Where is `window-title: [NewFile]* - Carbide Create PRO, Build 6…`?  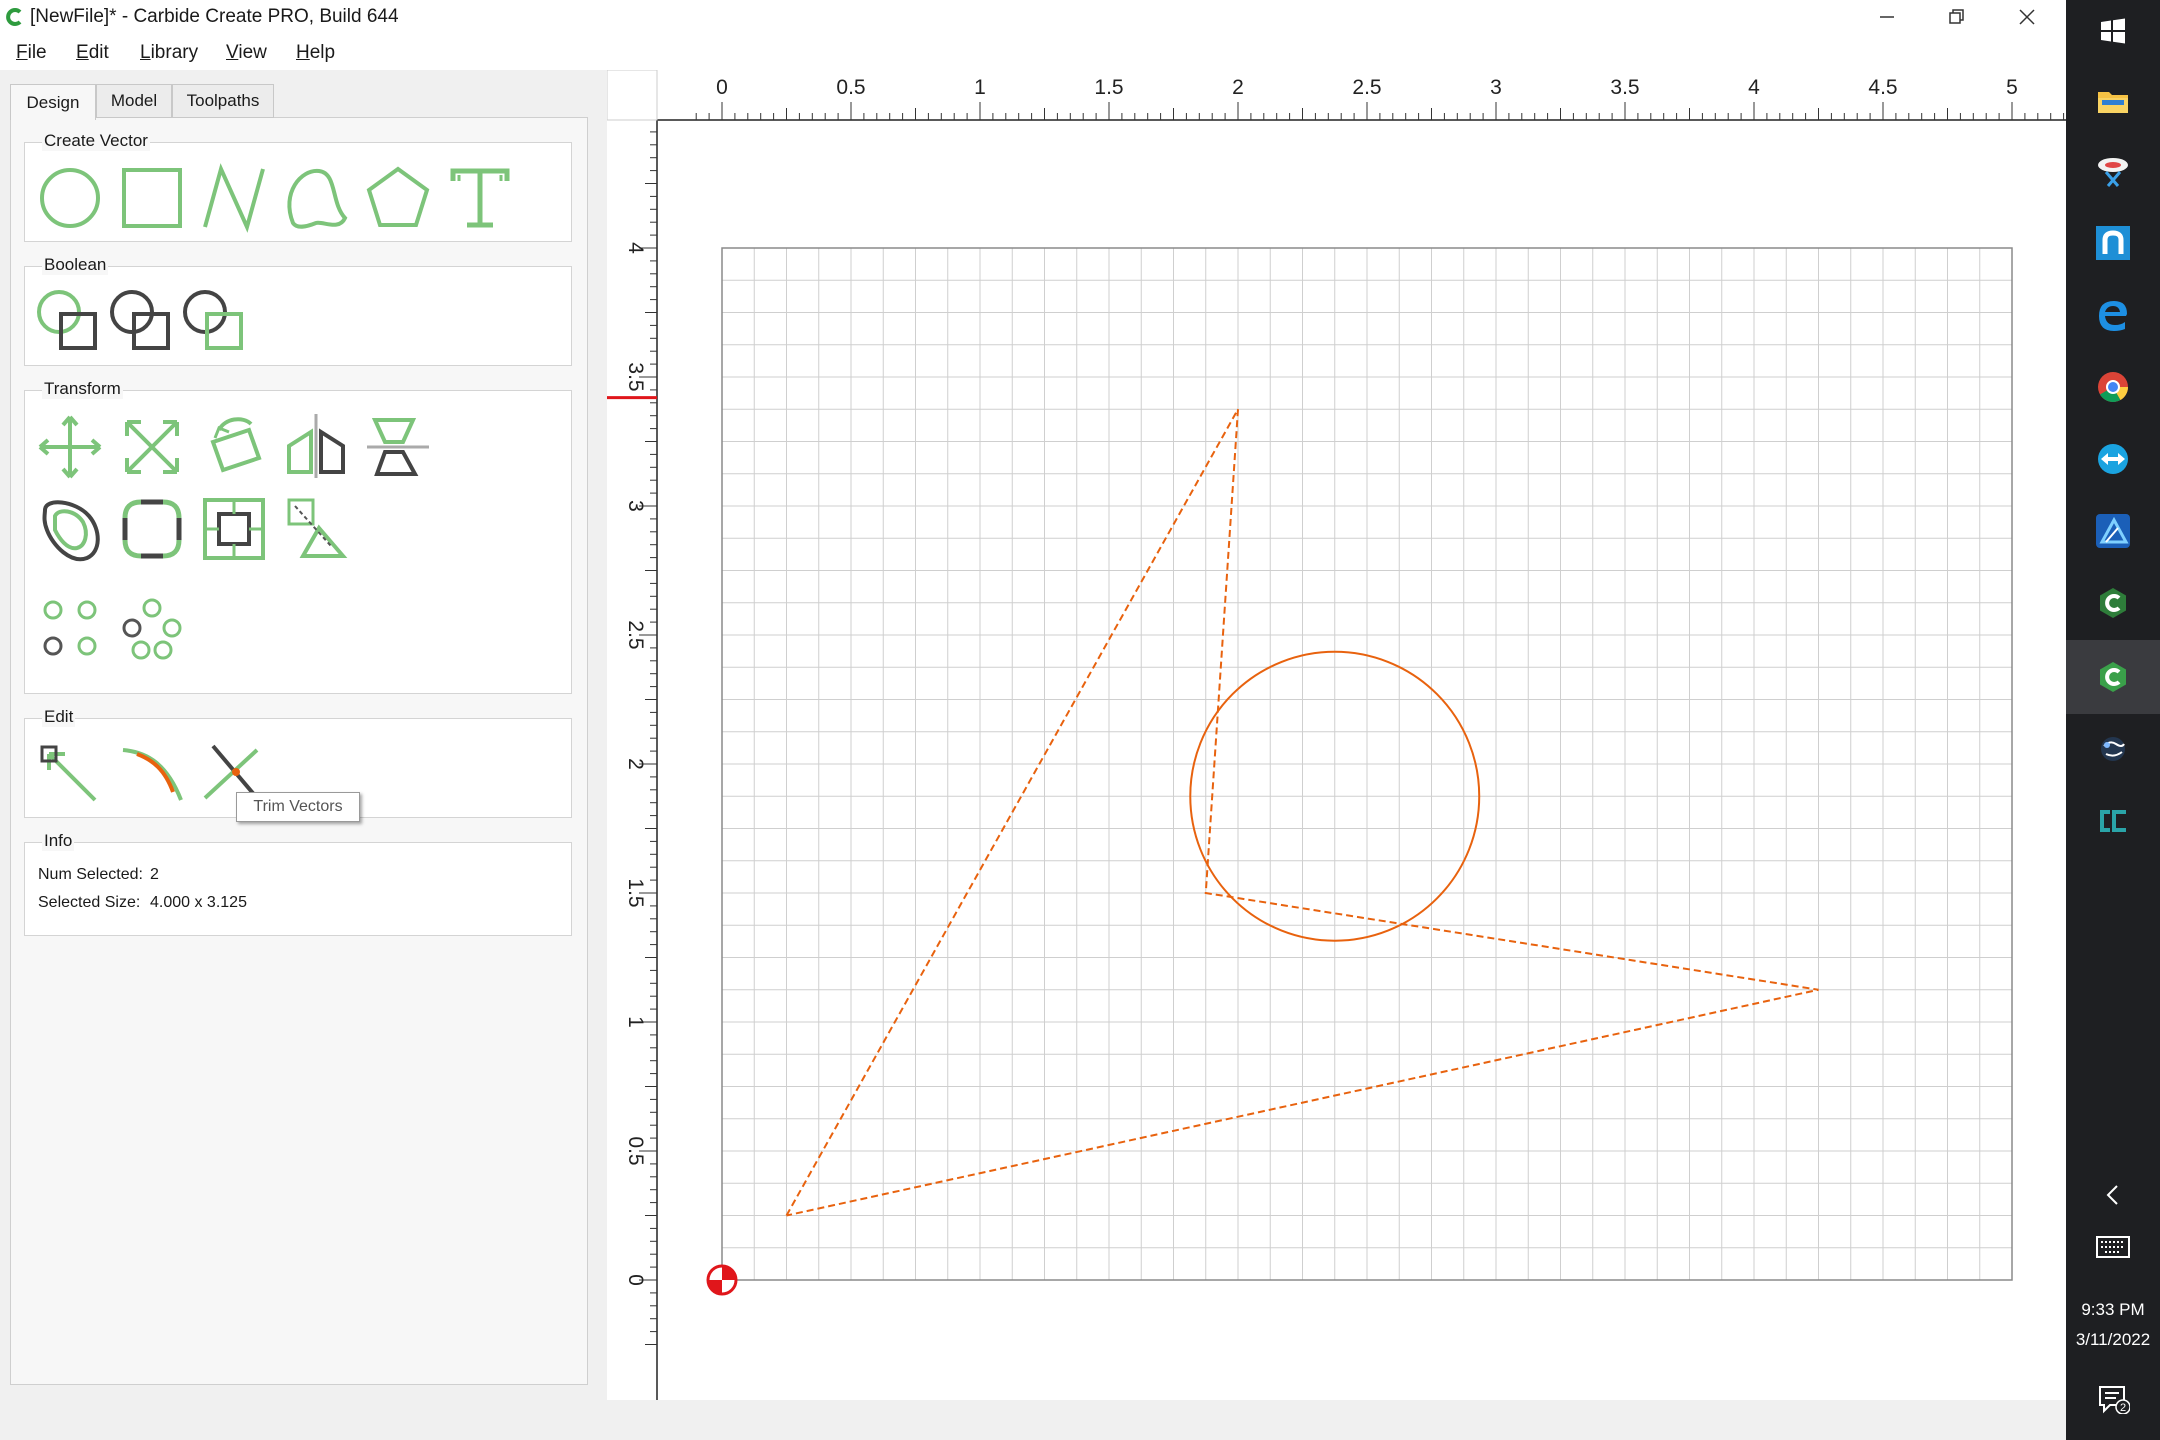 window-title: [NewFile]* - Carbide Create PRO, Build 6… is located at coordinates (214, 16).